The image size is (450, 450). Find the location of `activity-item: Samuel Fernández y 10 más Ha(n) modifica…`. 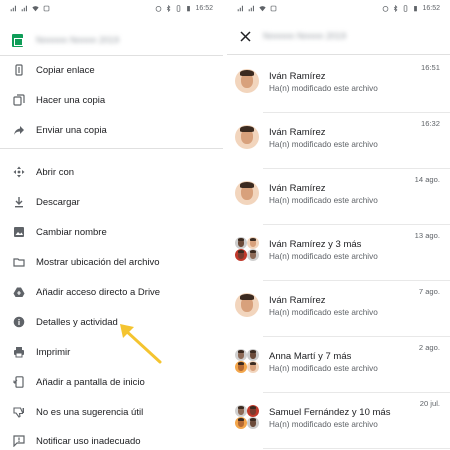

activity-item: Samuel Fernández y 10 más Ha(n) modifica… is located at coordinates (338, 420).